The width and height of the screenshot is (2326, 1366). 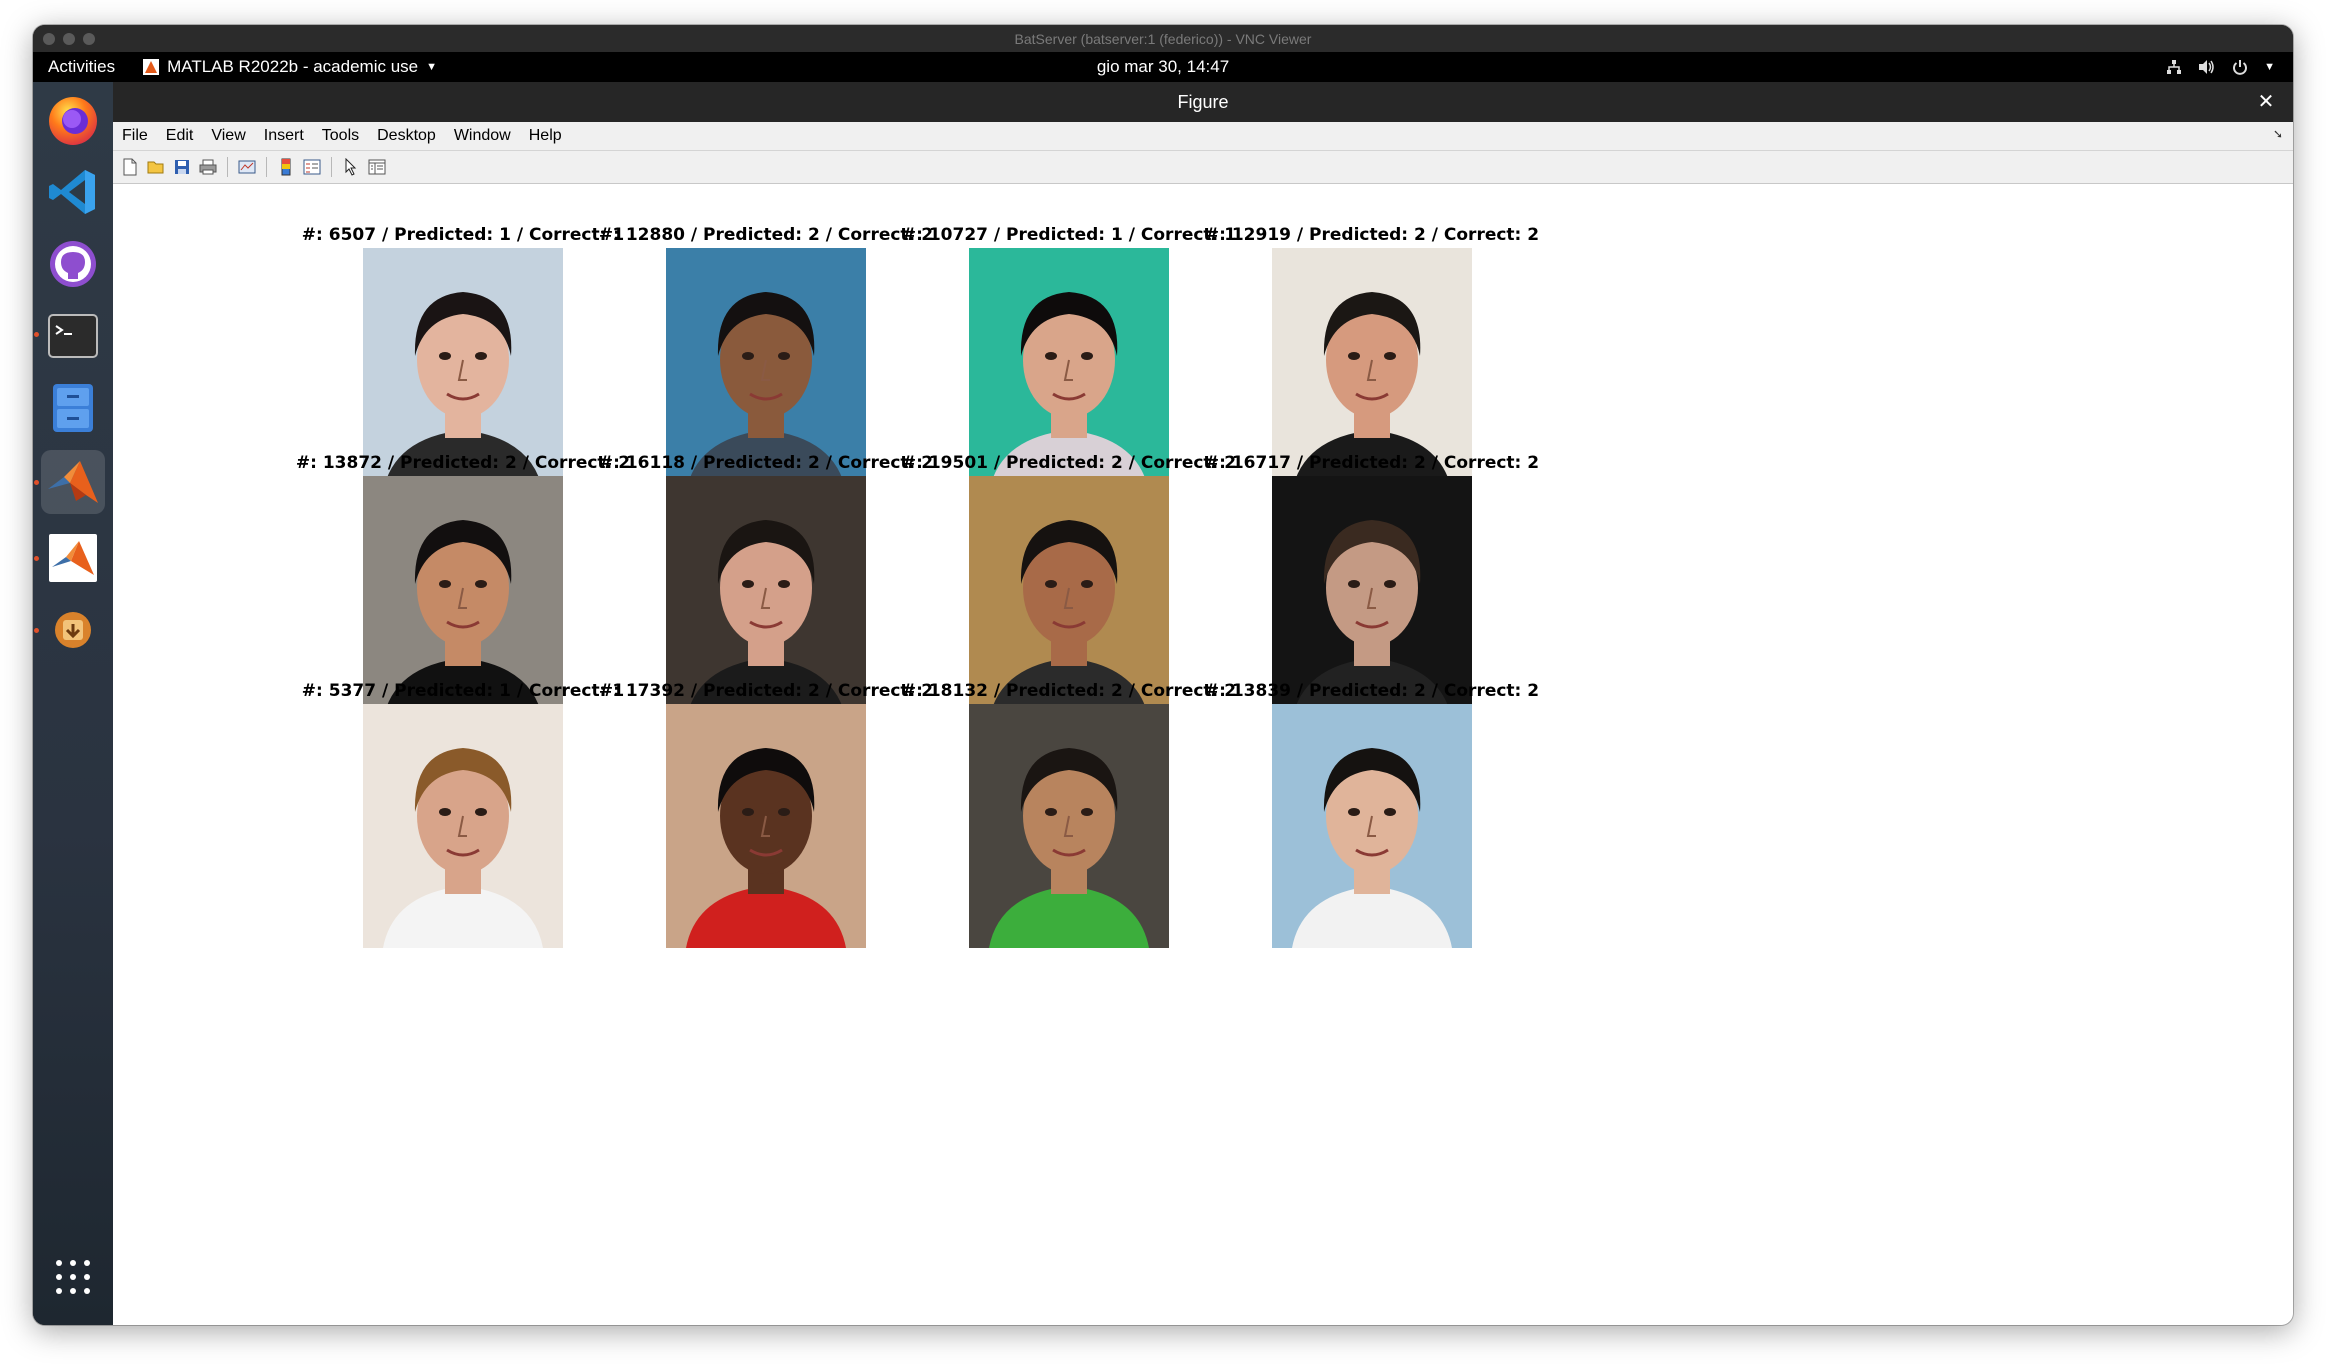 I want to click on clock: gio mar 30, 14:47, so click(x=1163, y=67).